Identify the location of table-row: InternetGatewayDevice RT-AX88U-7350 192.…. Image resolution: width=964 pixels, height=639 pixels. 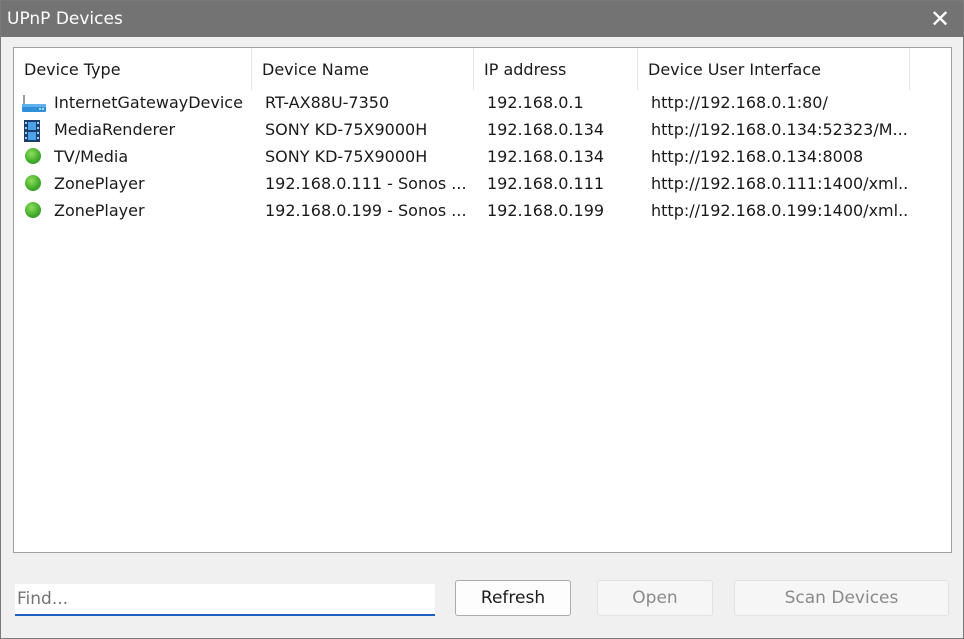
(482, 102).